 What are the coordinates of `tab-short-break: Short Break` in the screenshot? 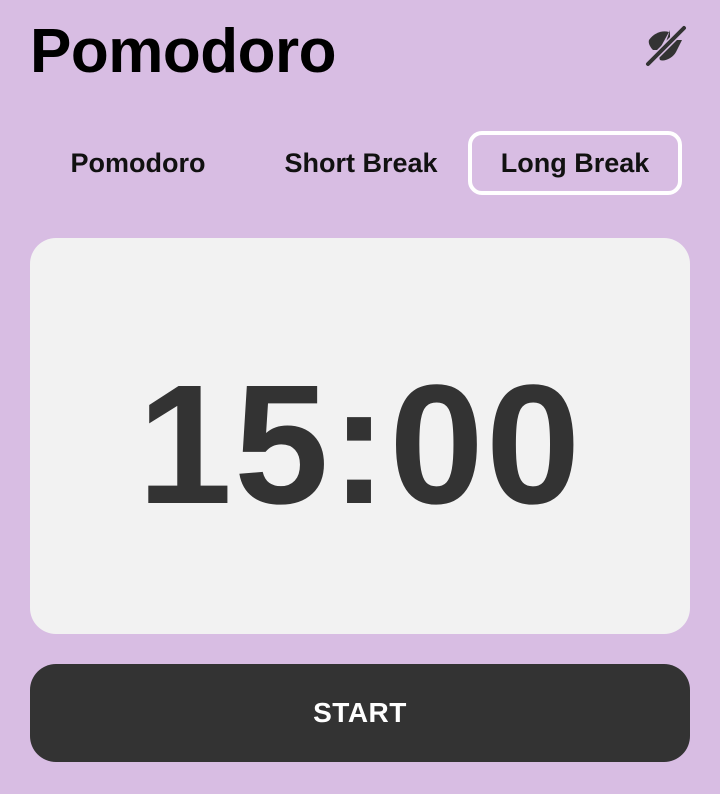 It's located at (361, 163).